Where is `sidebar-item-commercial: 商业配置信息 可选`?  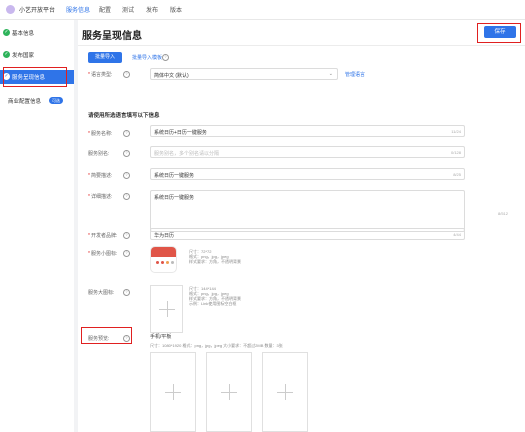
sidebar-item-commercial: 商业配置信息 可选 is located at coordinates (37, 101).